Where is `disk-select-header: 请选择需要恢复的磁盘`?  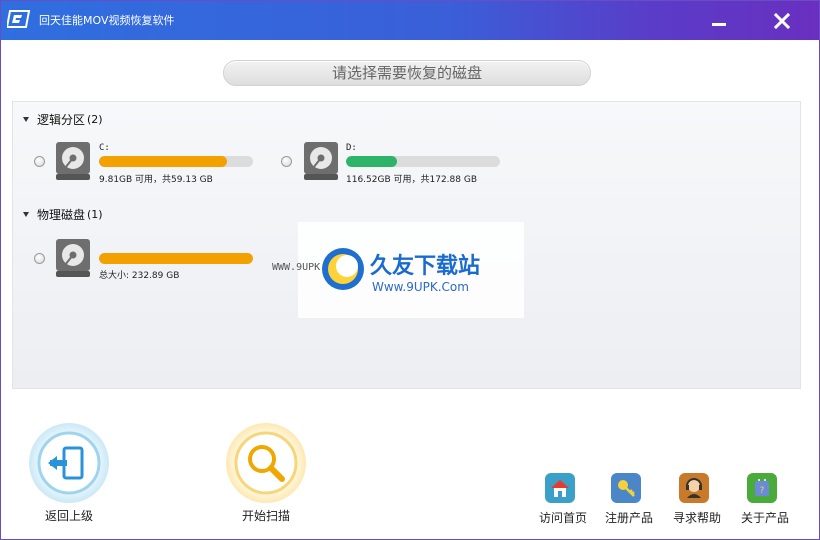
disk-select-header: 请选择需要恢复的磁盘 is located at coordinates (407, 73).